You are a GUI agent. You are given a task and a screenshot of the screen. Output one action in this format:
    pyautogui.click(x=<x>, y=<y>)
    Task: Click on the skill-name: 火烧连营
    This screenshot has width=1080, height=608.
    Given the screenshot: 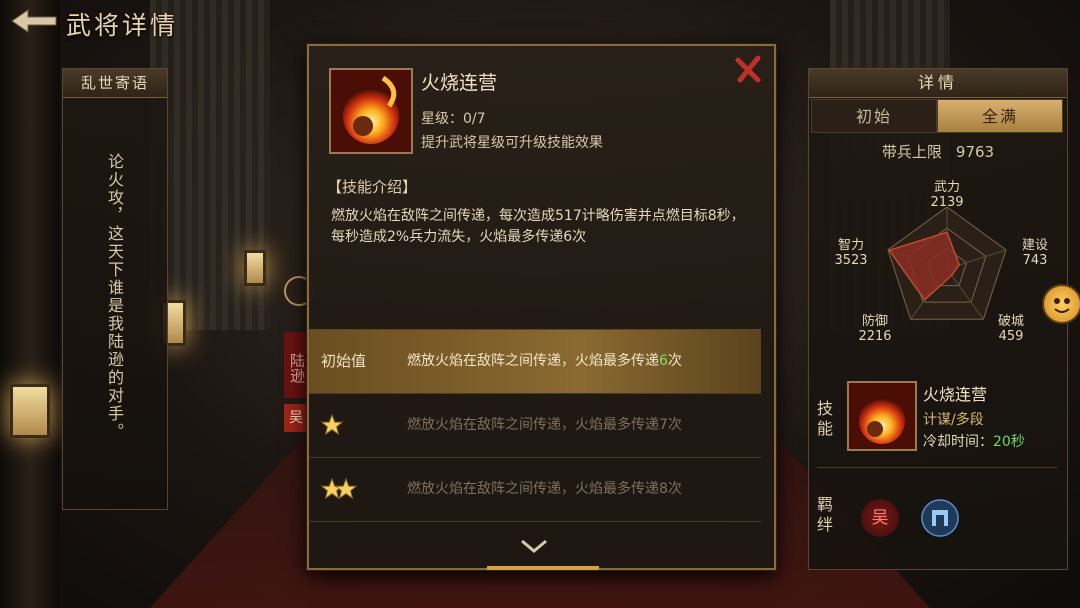 What is the action you would take?
    pyautogui.click(x=459, y=83)
    